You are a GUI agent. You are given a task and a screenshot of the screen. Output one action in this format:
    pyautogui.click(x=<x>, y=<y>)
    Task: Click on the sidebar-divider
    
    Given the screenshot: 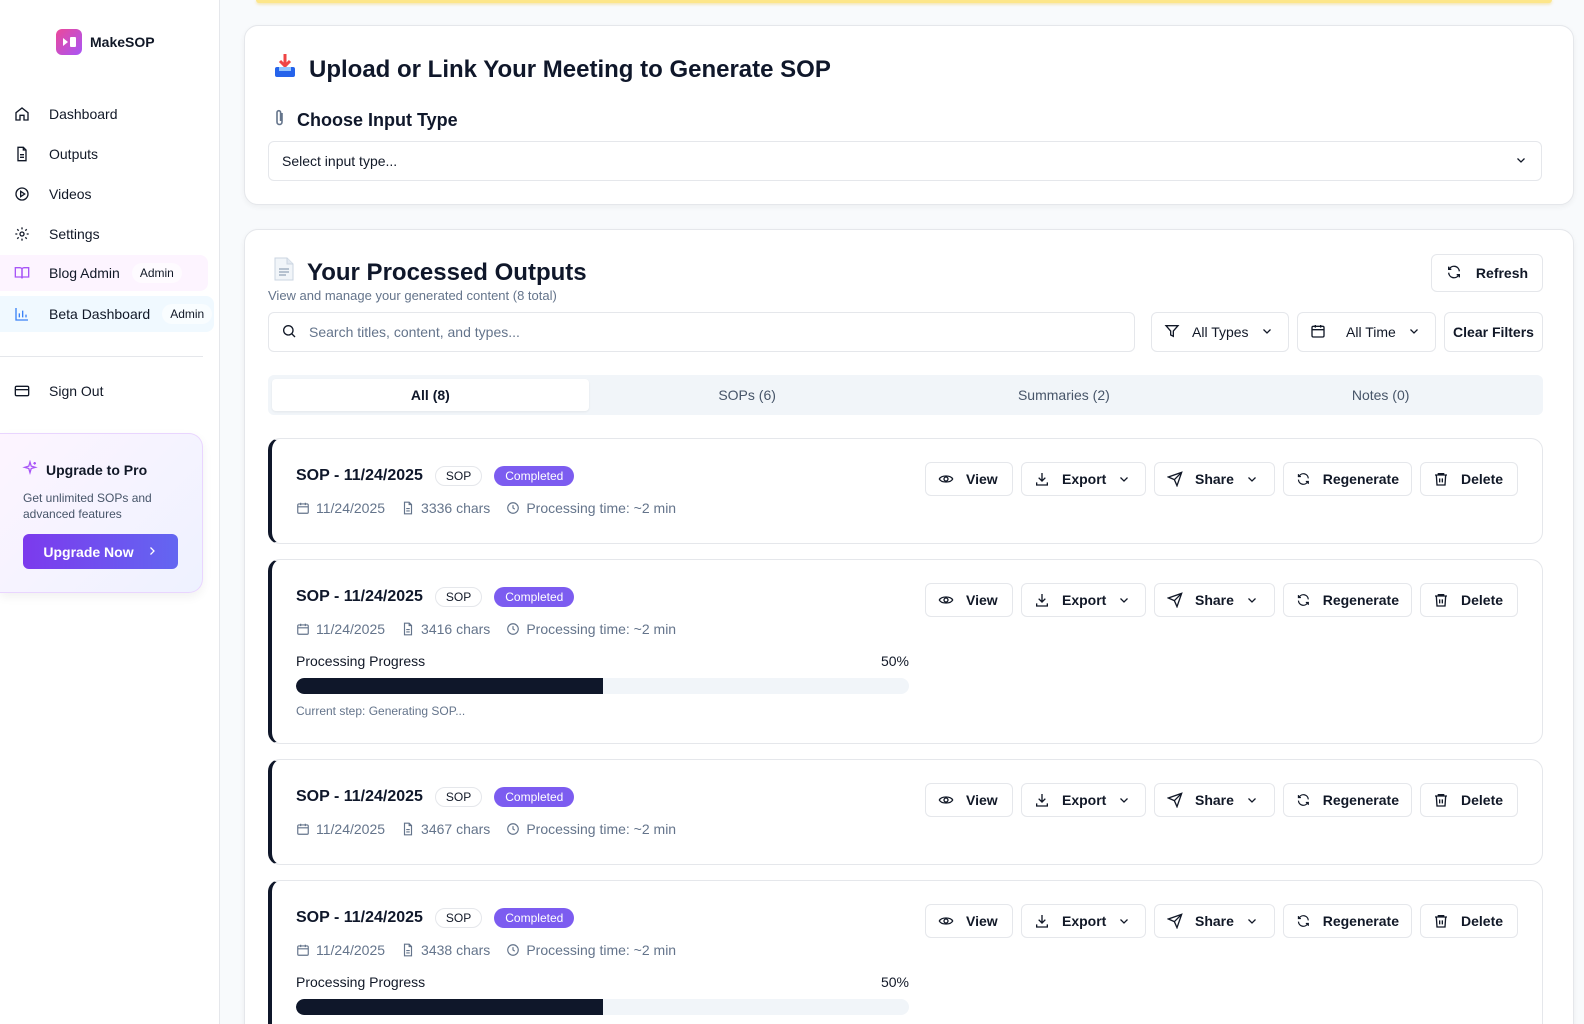 What is the action you would take?
    pyautogui.click(x=101, y=356)
    